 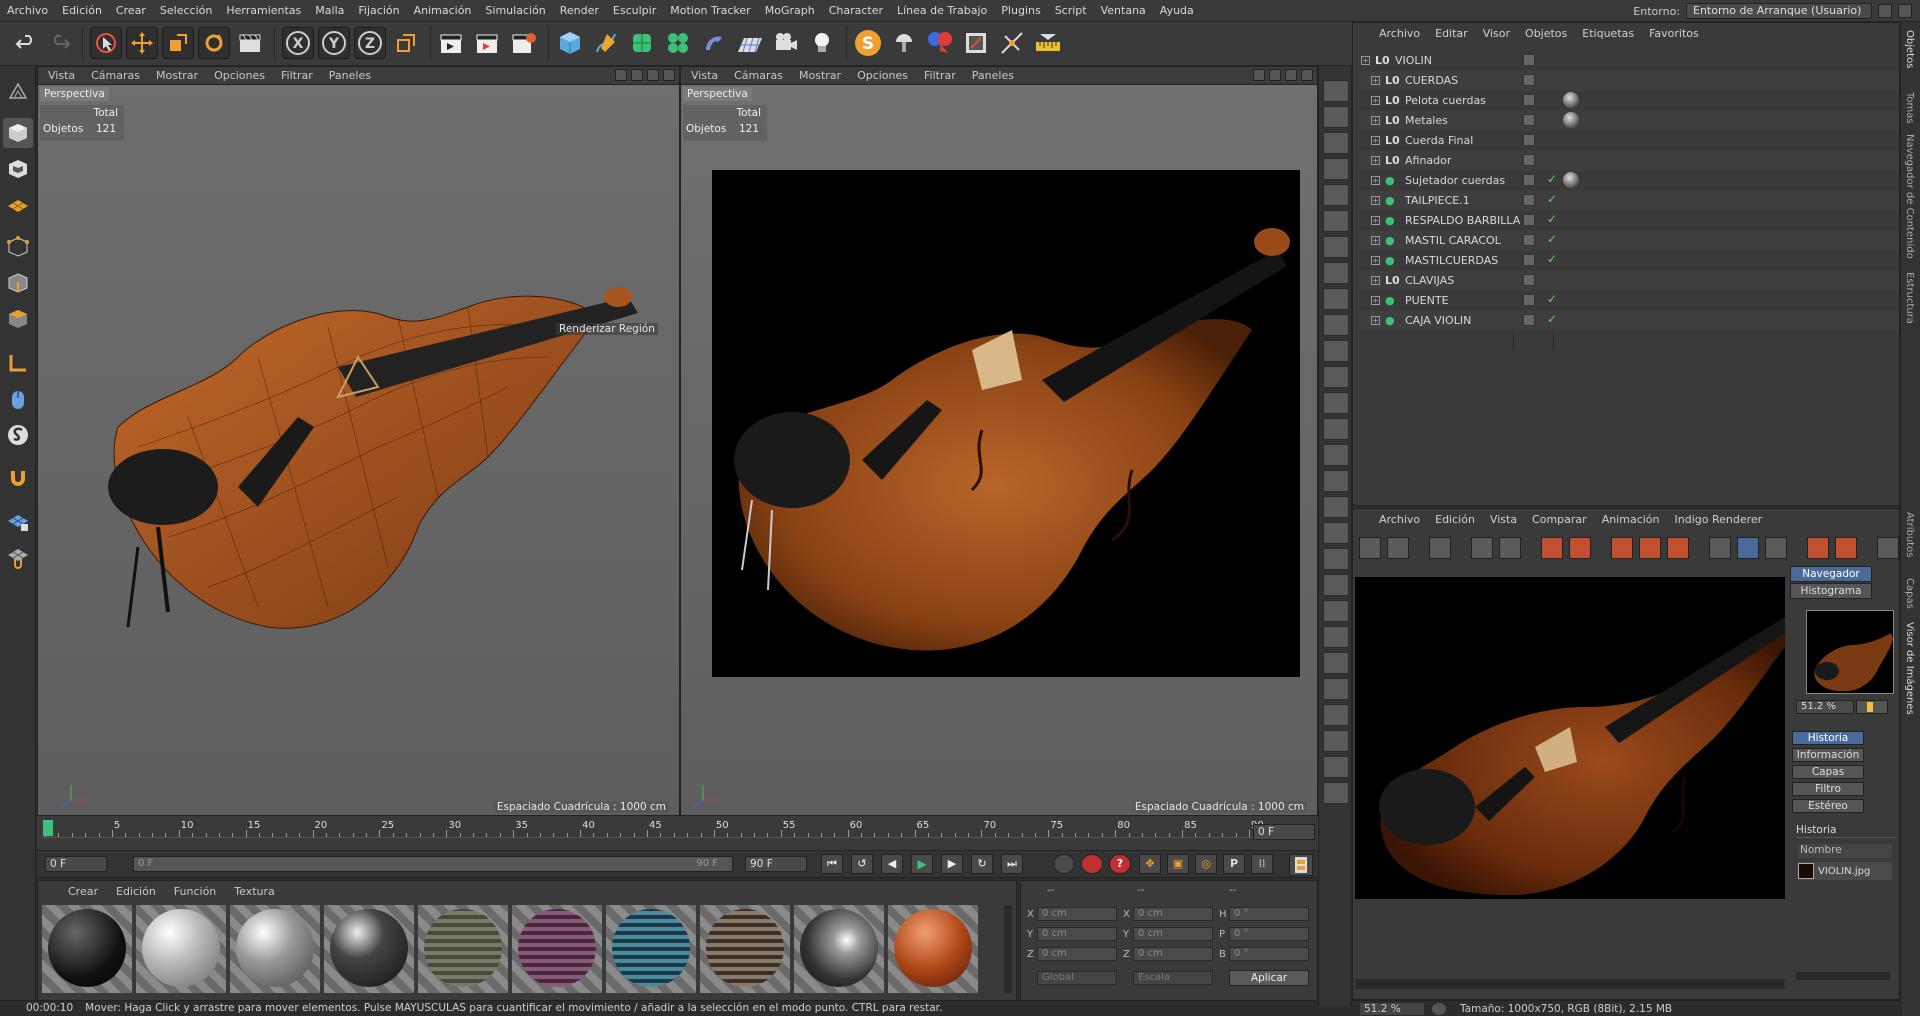 I want to click on record-active-objects-button, so click(x=1064, y=864).